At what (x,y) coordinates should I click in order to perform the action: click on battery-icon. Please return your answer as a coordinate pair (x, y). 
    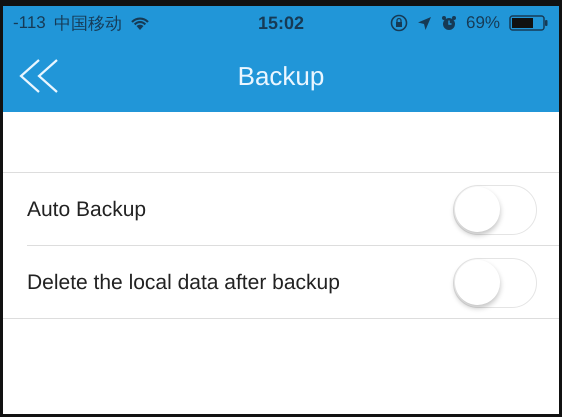
    Looking at the image, I should click on (529, 23).